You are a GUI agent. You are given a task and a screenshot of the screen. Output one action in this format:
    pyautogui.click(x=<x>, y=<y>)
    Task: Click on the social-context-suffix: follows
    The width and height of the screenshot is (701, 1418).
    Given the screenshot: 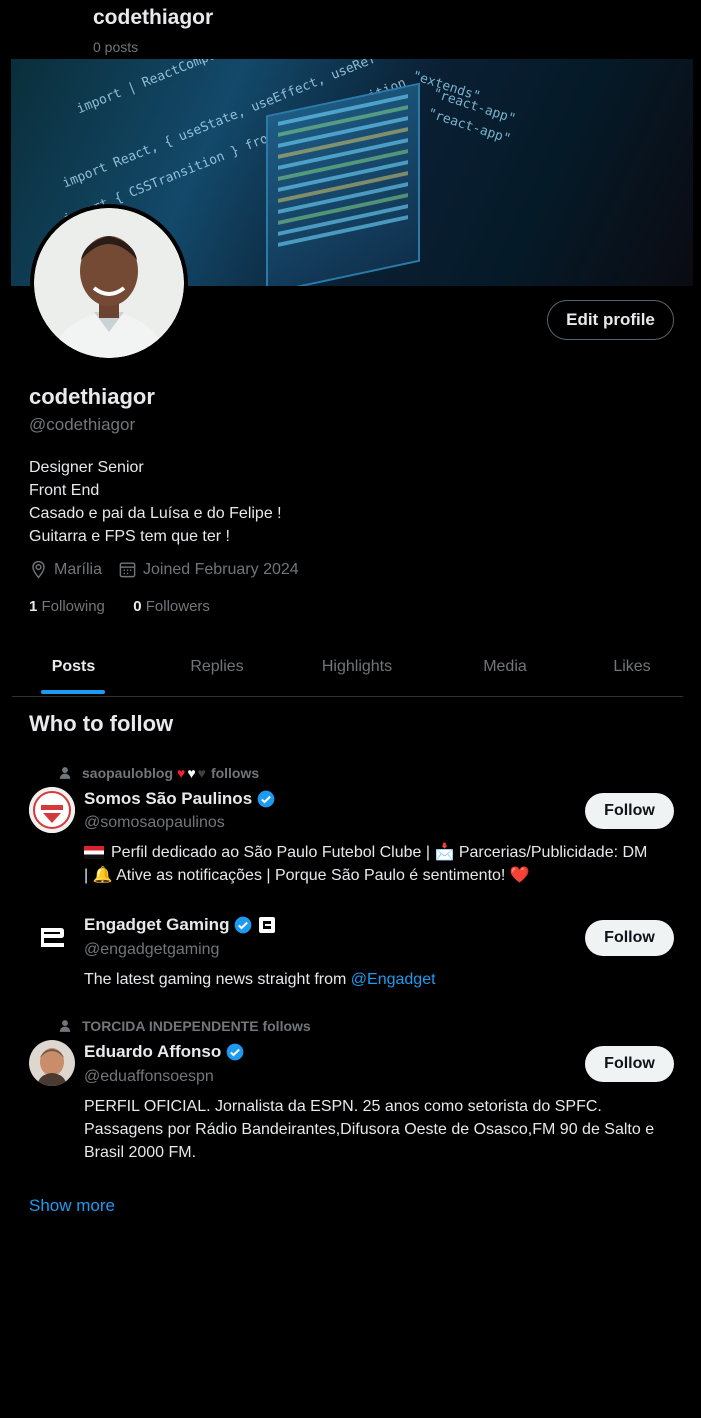 What is the action you would take?
    pyautogui.click(x=235, y=773)
    